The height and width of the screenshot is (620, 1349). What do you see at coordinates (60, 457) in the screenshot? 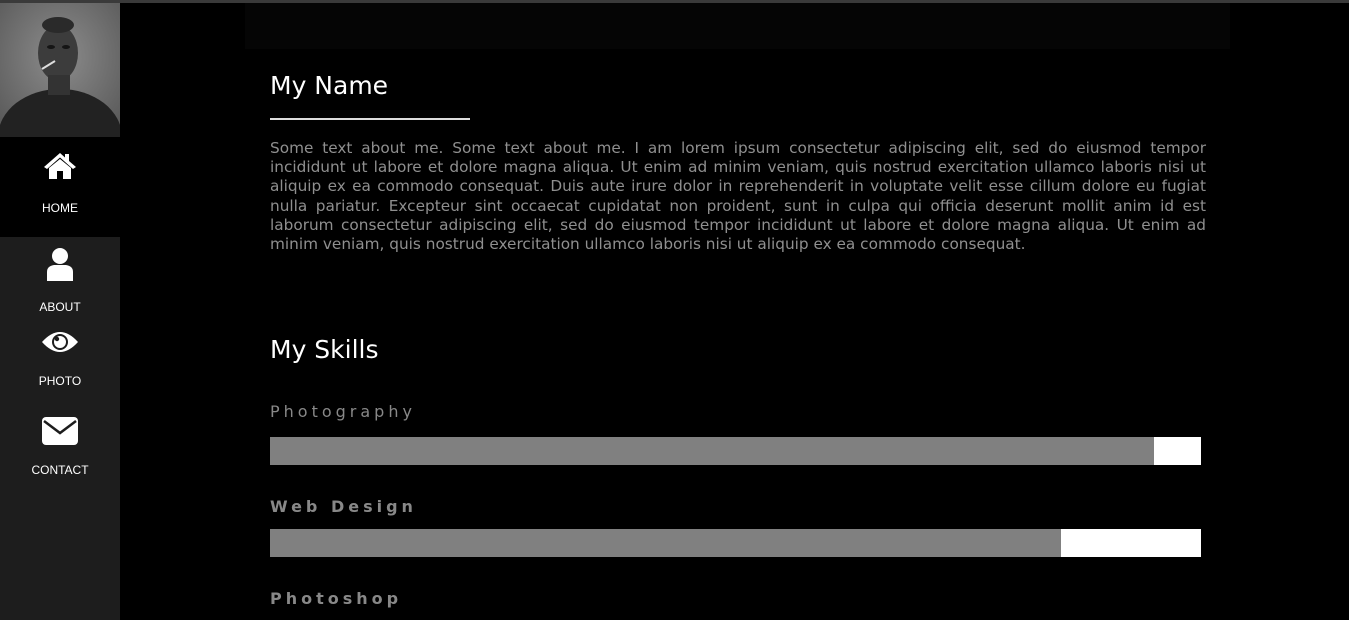
I see `nav-item-contact: CONTACT` at bounding box center [60, 457].